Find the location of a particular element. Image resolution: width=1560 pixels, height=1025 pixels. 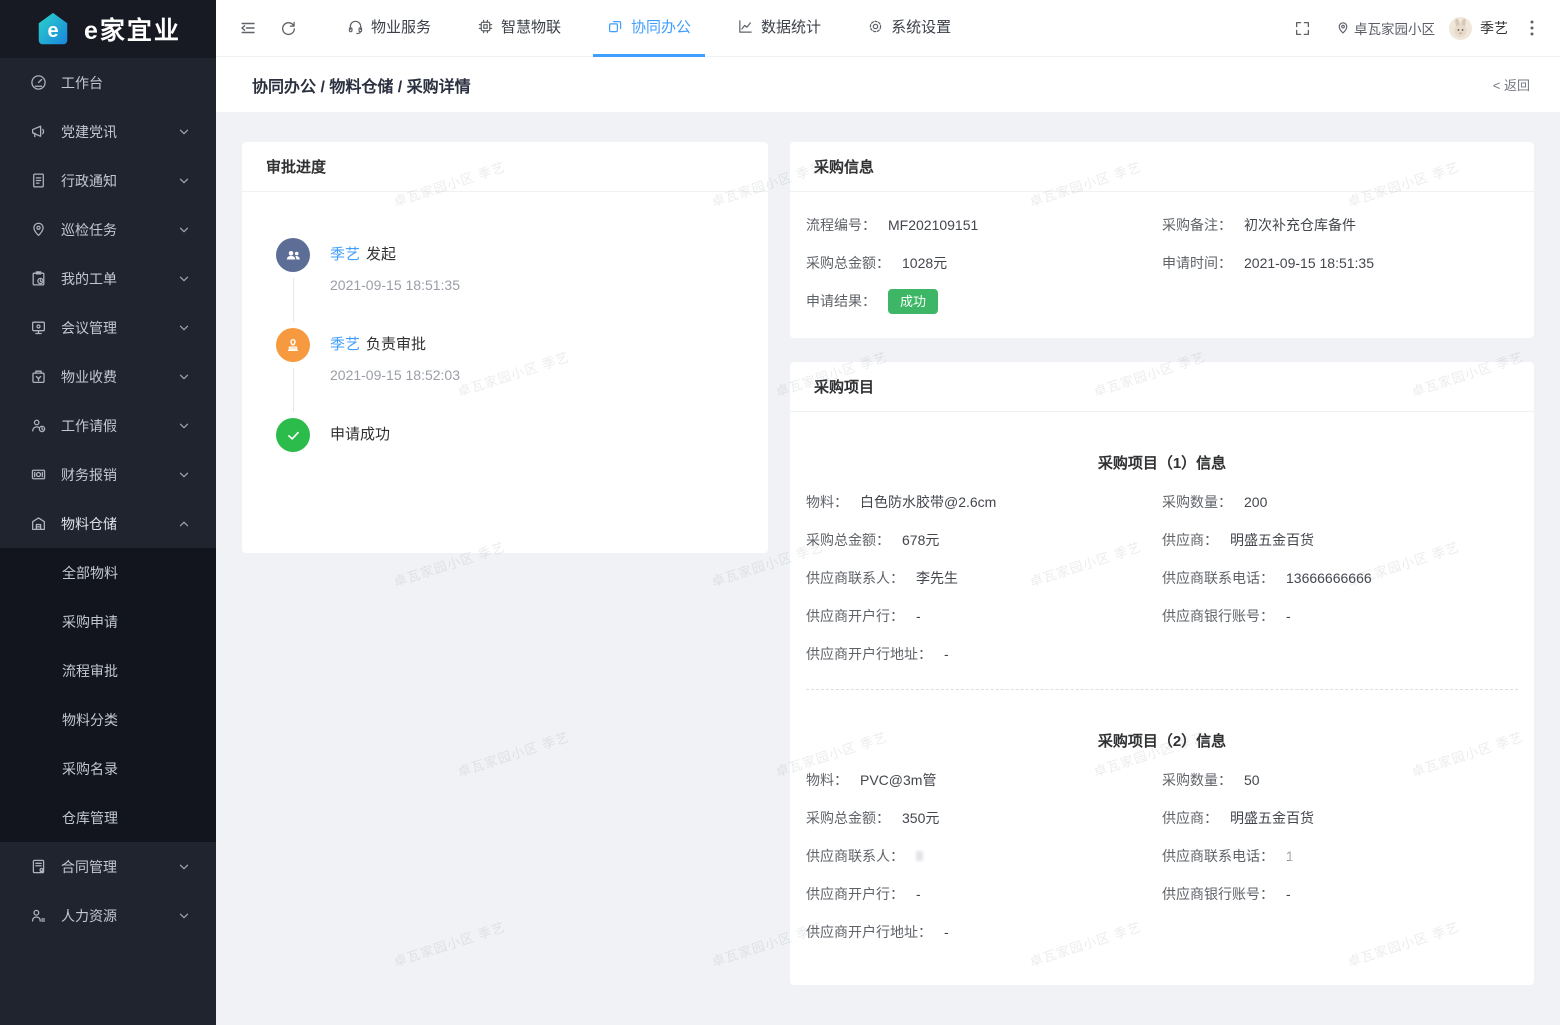

location-pin-icon is located at coordinates (1343, 28).